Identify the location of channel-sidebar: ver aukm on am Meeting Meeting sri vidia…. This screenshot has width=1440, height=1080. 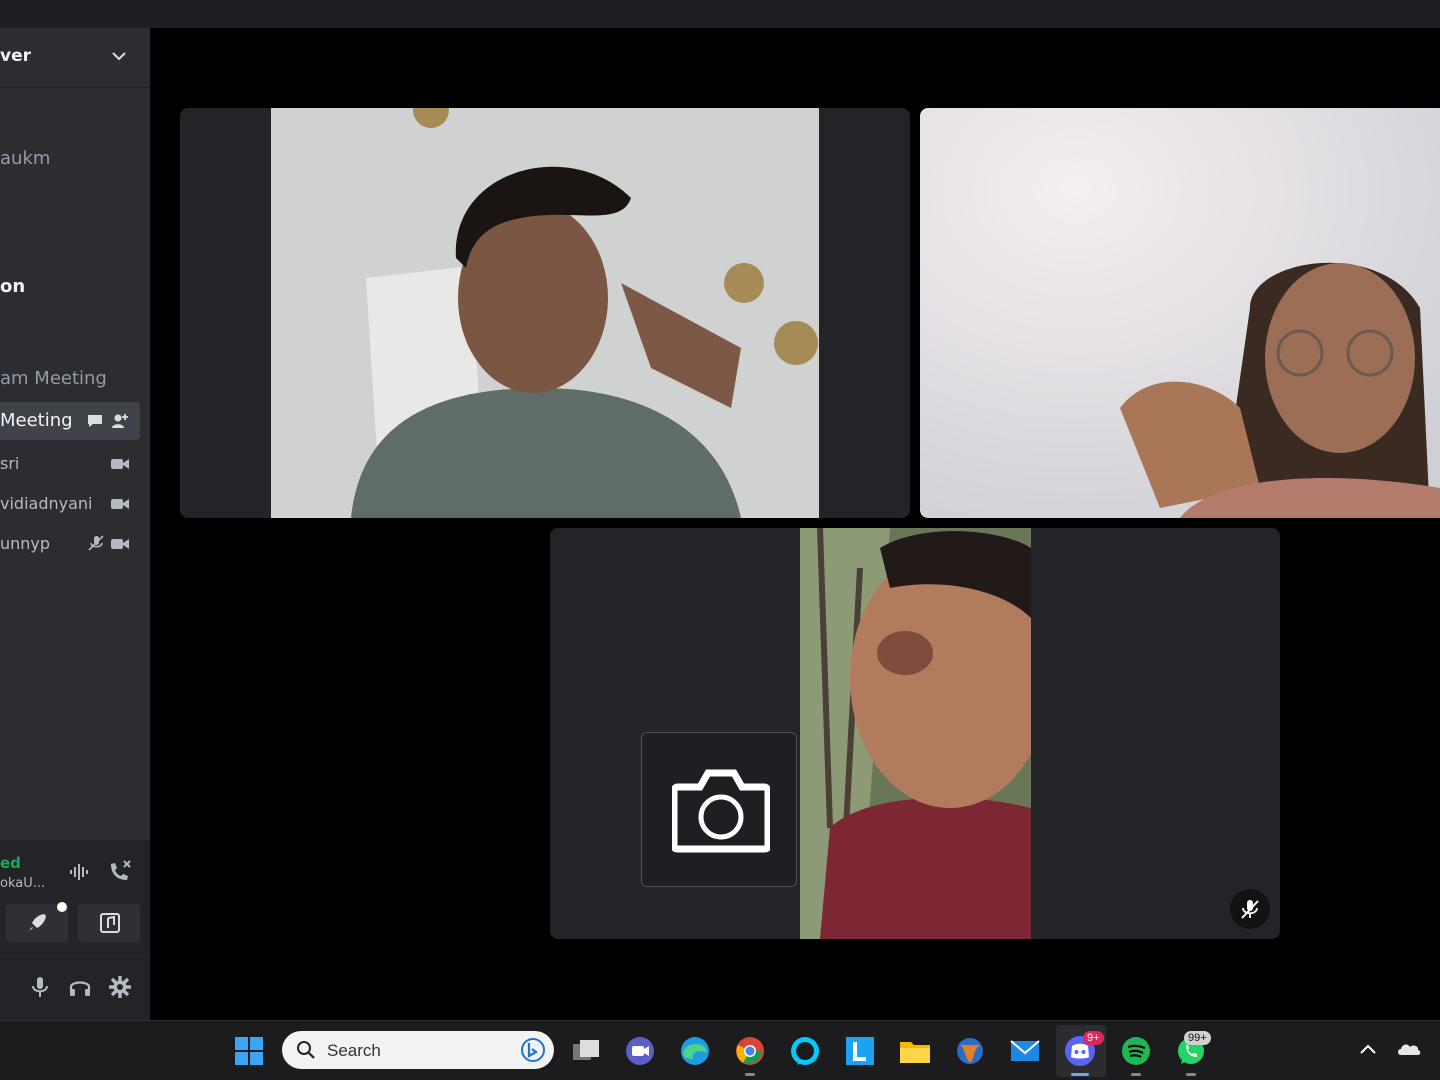
(75, 524).